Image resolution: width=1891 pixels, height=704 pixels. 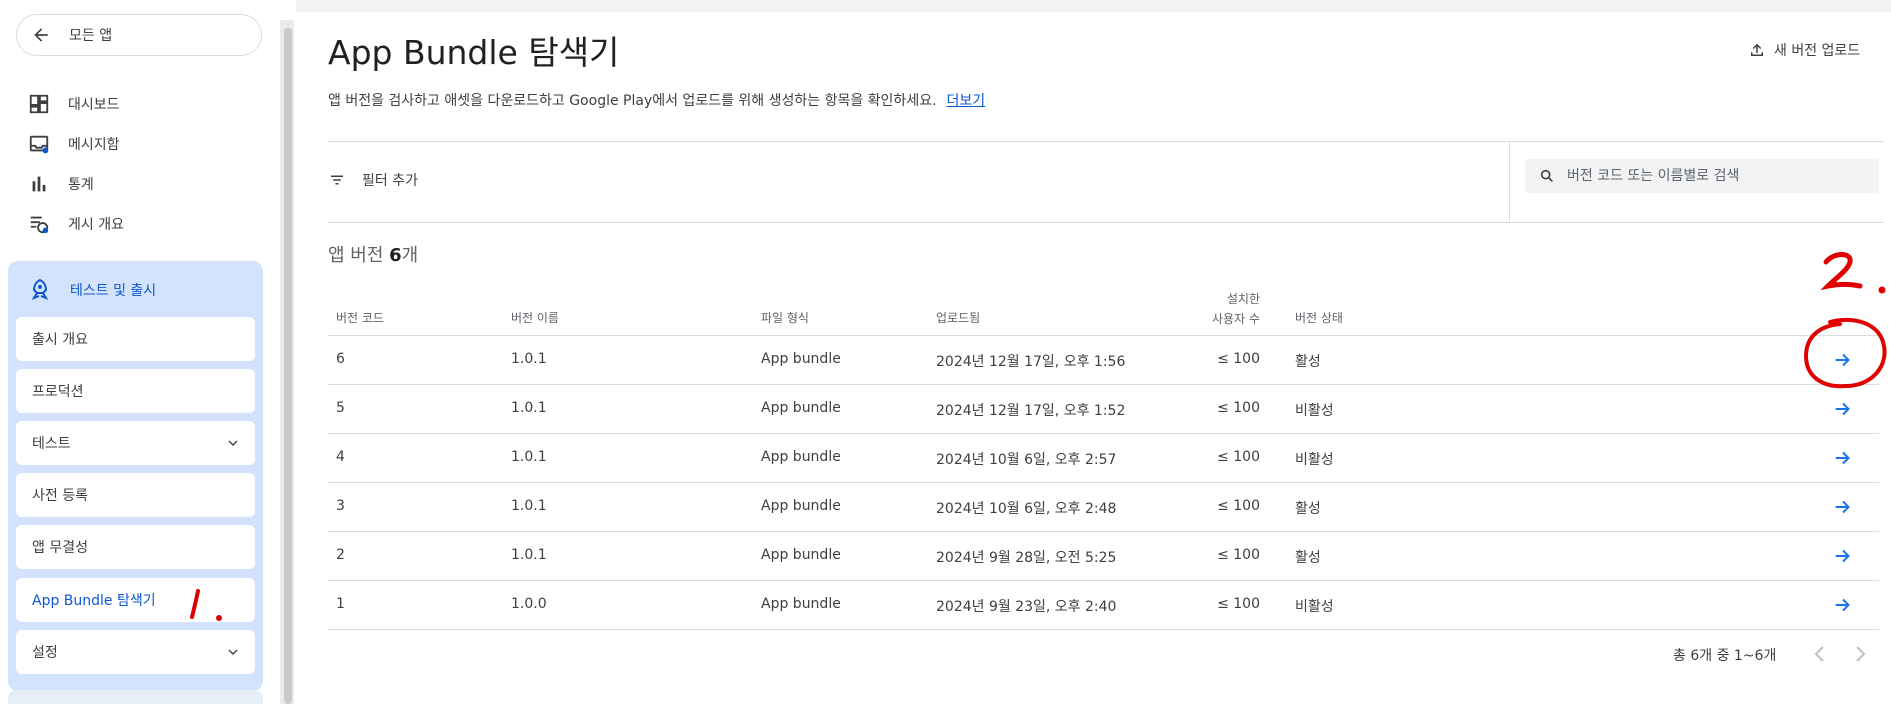 I want to click on count-suffix: 개, so click(x=410, y=255).